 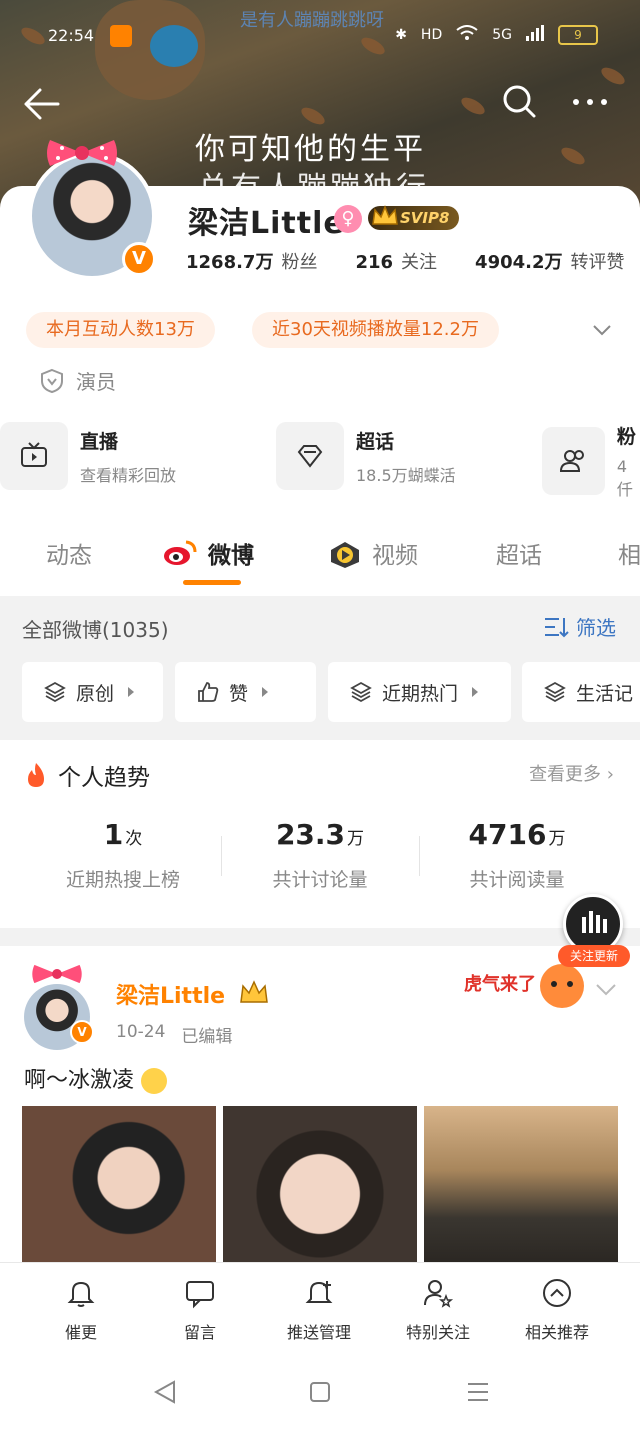 What do you see at coordinates (556, 1332) in the screenshot?
I see `action-label: 相关推荐` at bounding box center [556, 1332].